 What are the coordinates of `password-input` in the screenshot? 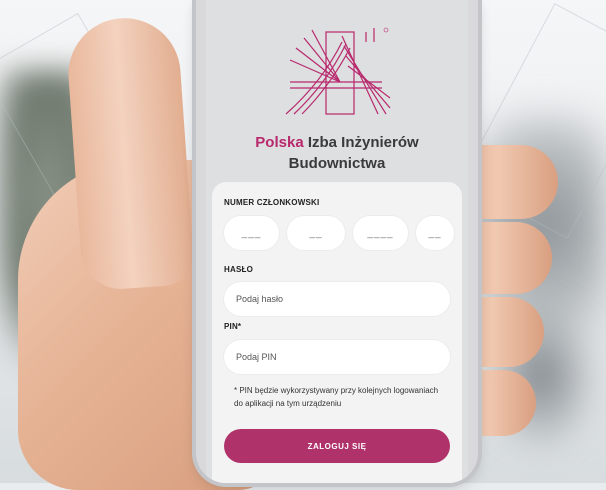 It's located at (337, 299).